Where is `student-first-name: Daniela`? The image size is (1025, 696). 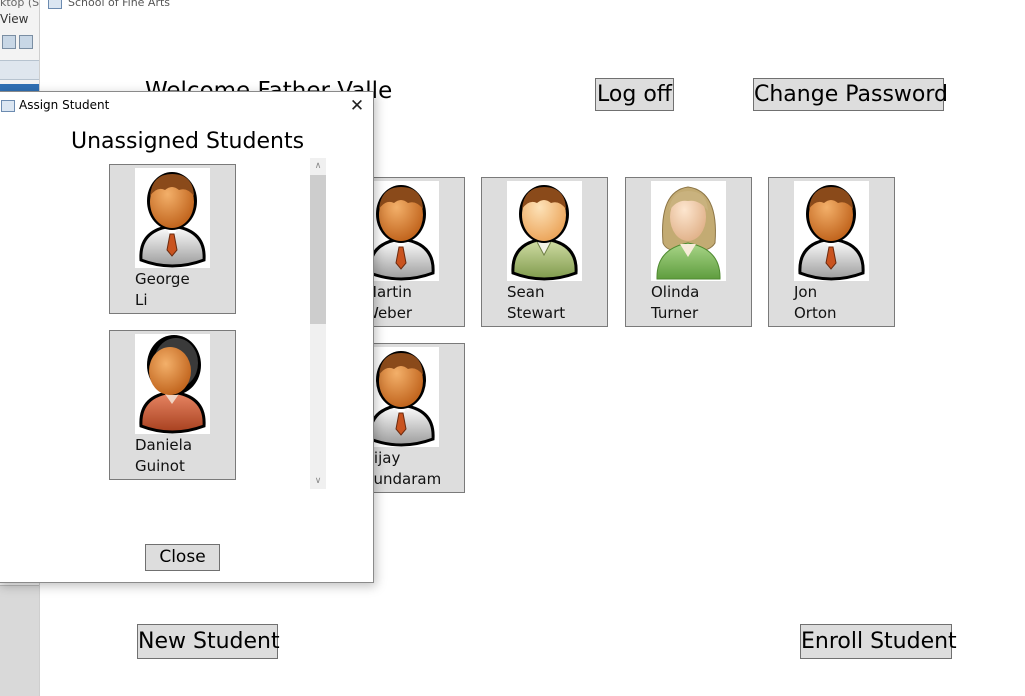 student-first-name: Daniela is located at coordinates (164, 445).